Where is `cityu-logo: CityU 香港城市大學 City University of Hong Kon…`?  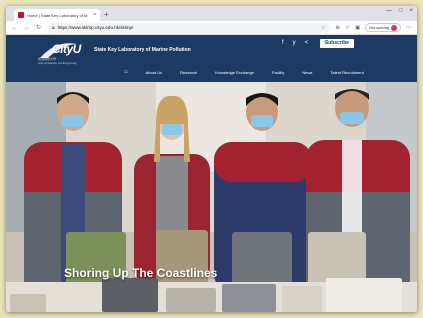 cityu-logo: CityU 香港城市大學 City University of Hong Kon… is located at coordinates (59, 55).